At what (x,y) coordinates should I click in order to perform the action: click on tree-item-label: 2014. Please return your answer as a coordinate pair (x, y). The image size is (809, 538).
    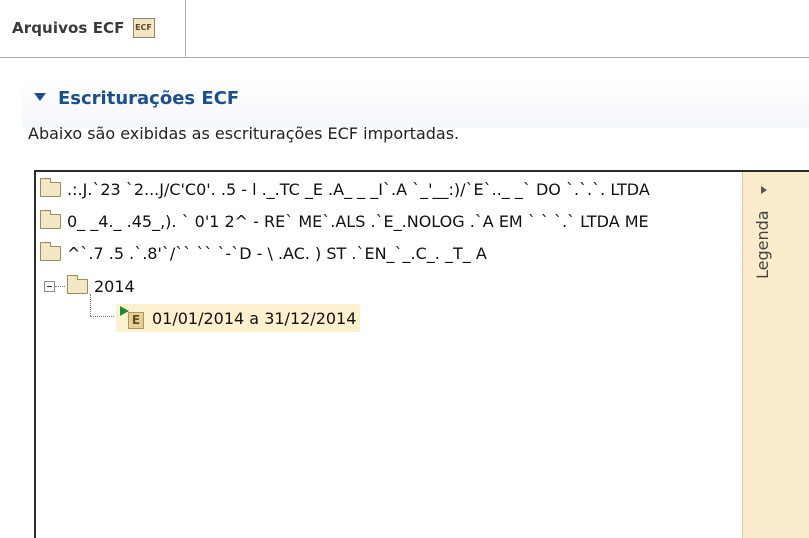
    Looking at the image, I should click on (114, 286).